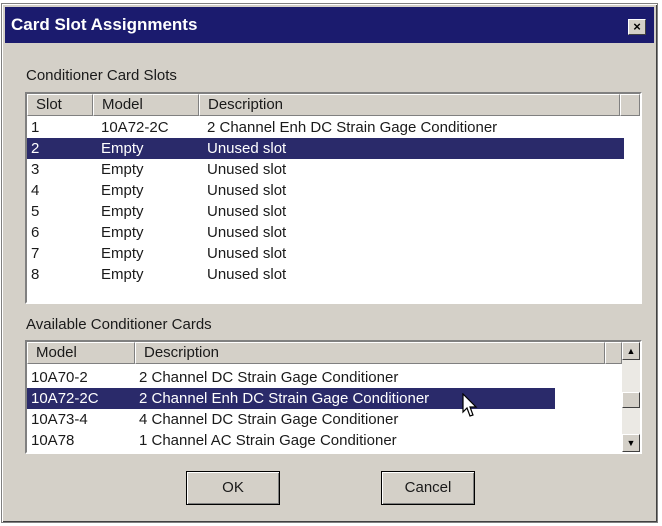 The image size is (662, 526). Describe the element at coordinates (325, 274) in the screenshot. I see `slot-row: 8 Empty Unused slot` at that location.